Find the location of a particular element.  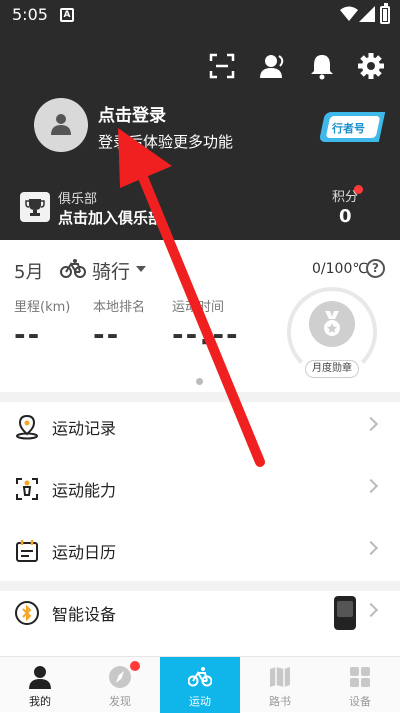

signal-icon is located at coordinates (367, 14).